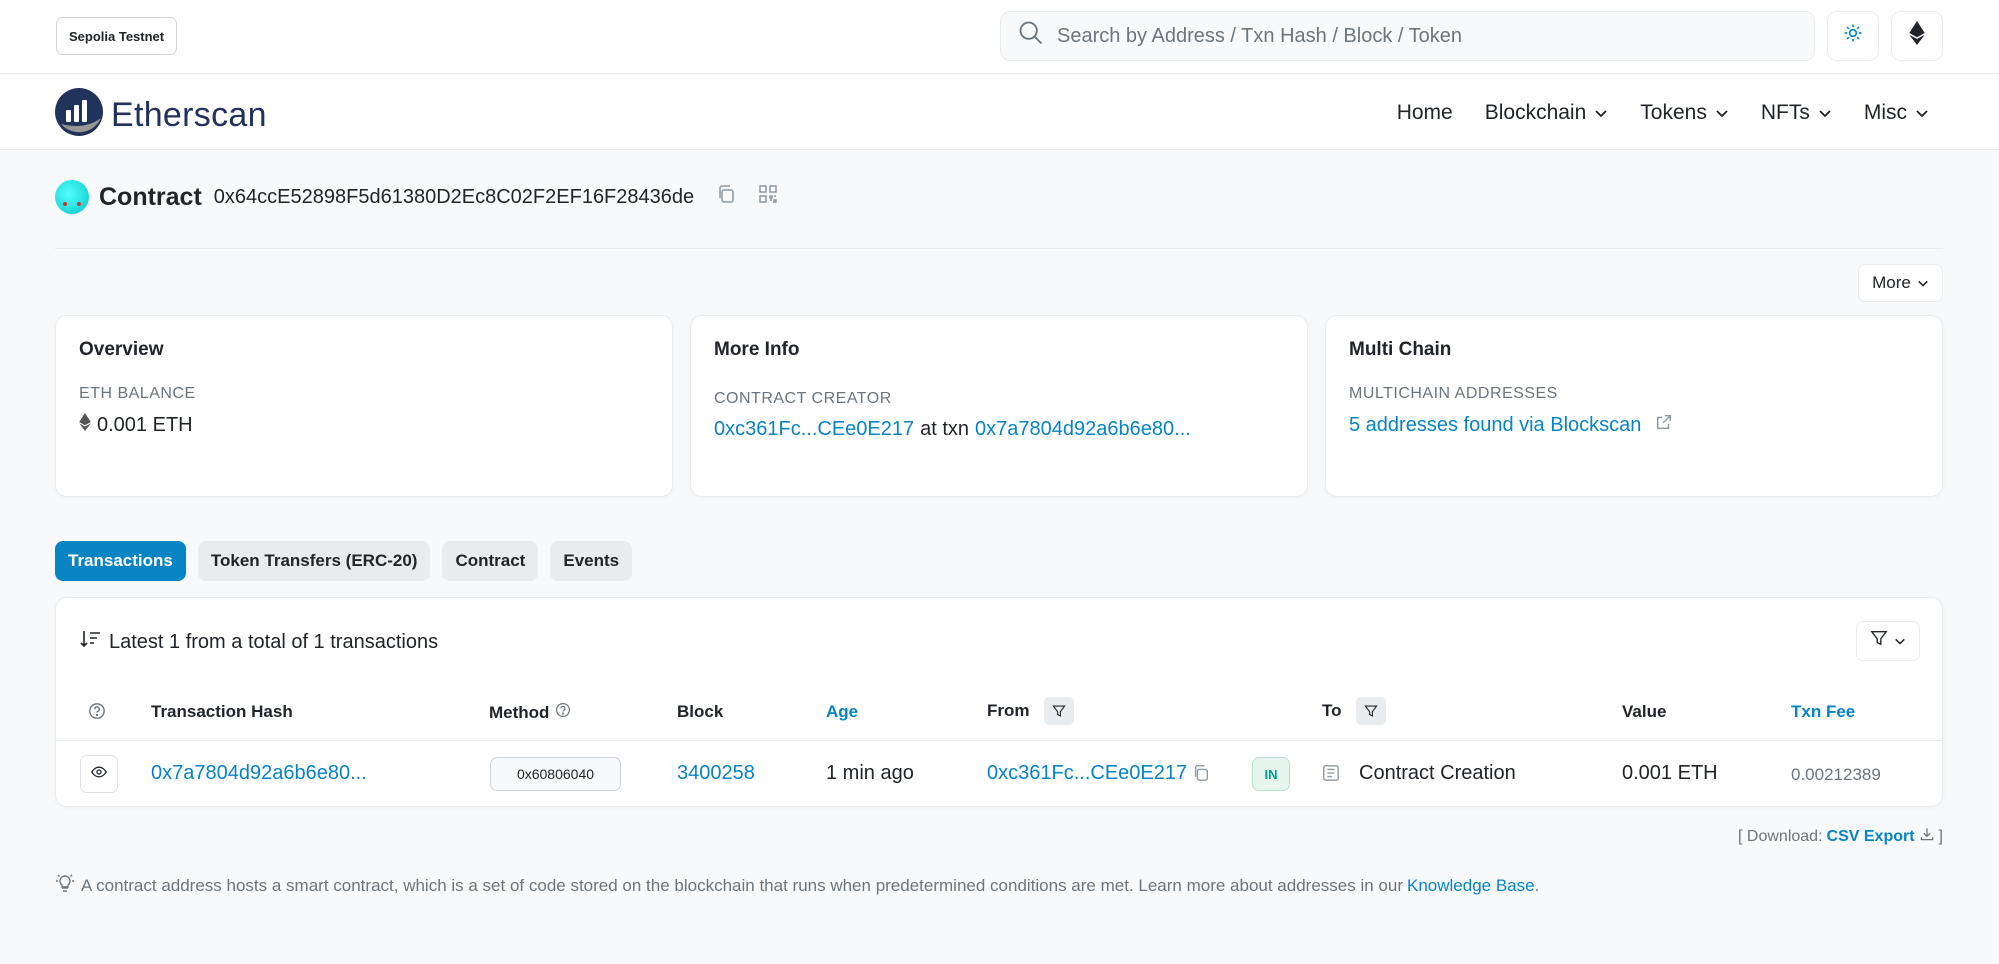  I want to click on nav-misc: Misc, so click(1896, 113).